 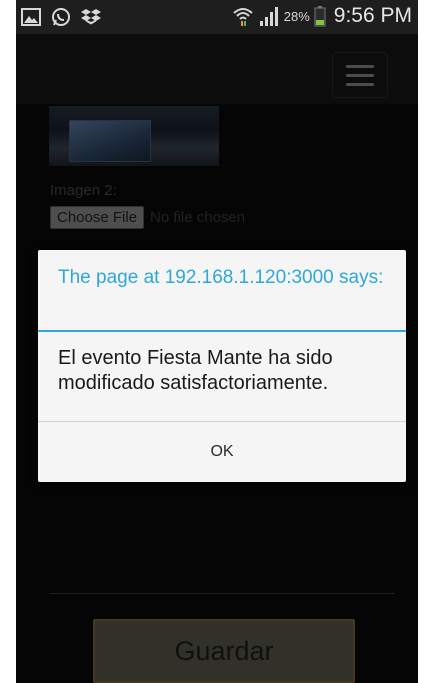 I want to click on whatsapp-icon, so click(x=61, y=17).